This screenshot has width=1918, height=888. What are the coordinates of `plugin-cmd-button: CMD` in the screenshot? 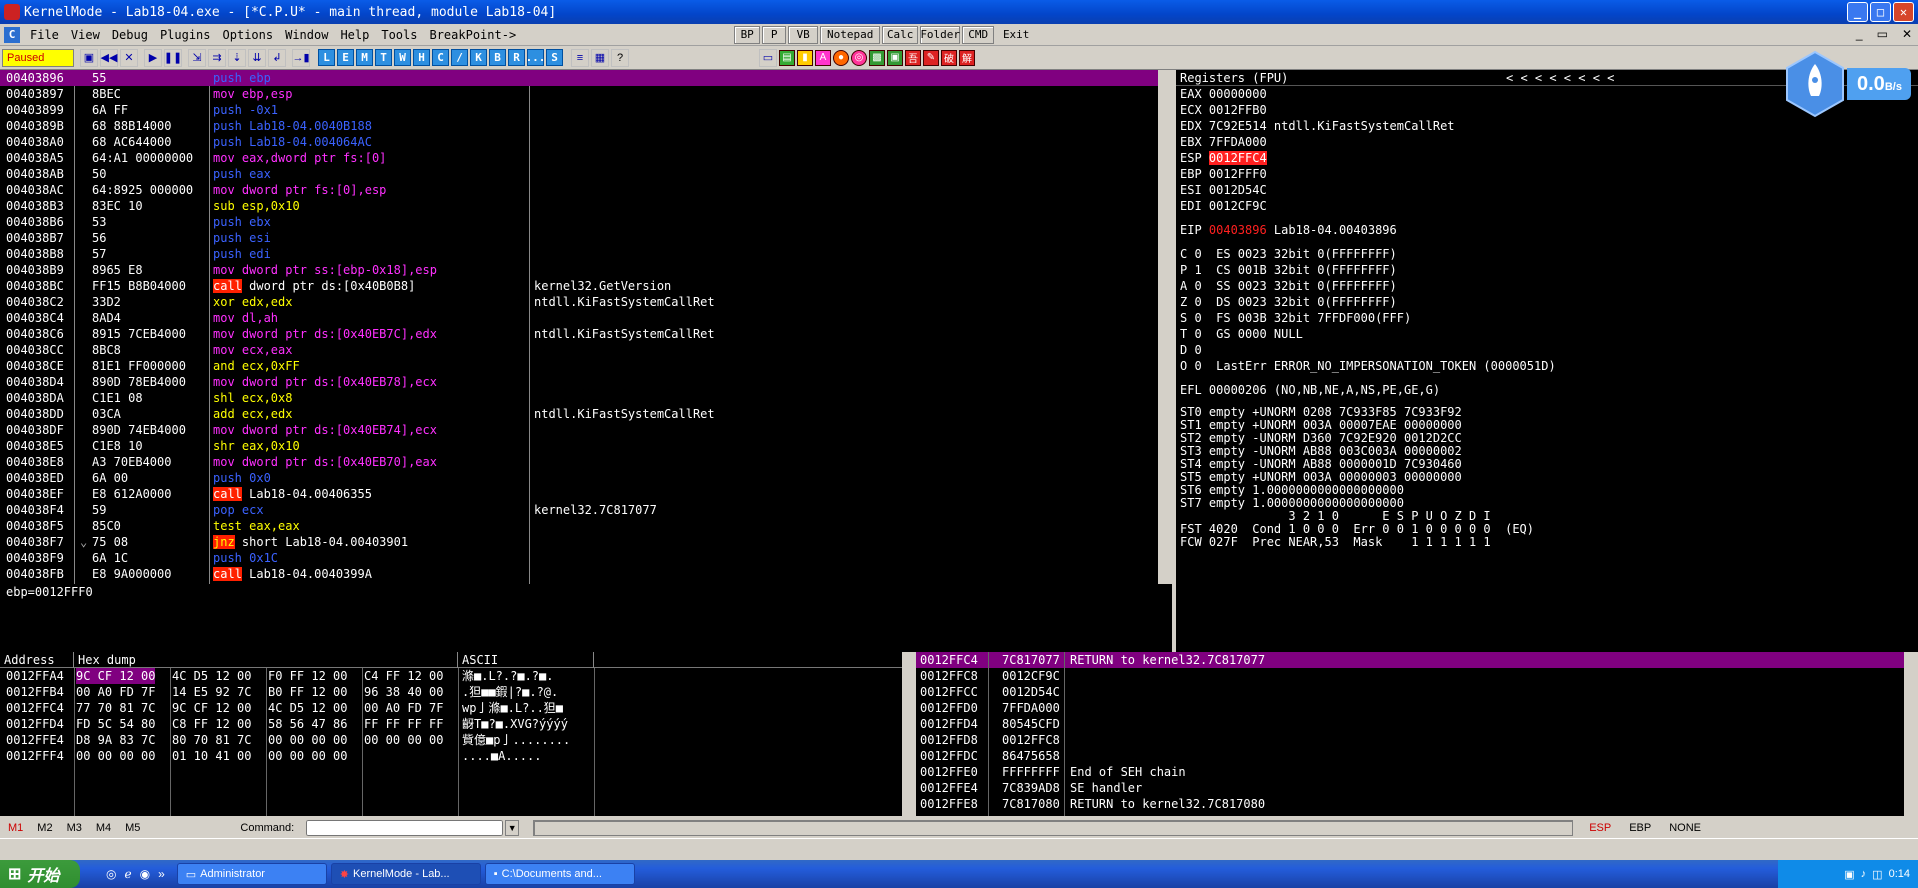 It's located at (978, 34).